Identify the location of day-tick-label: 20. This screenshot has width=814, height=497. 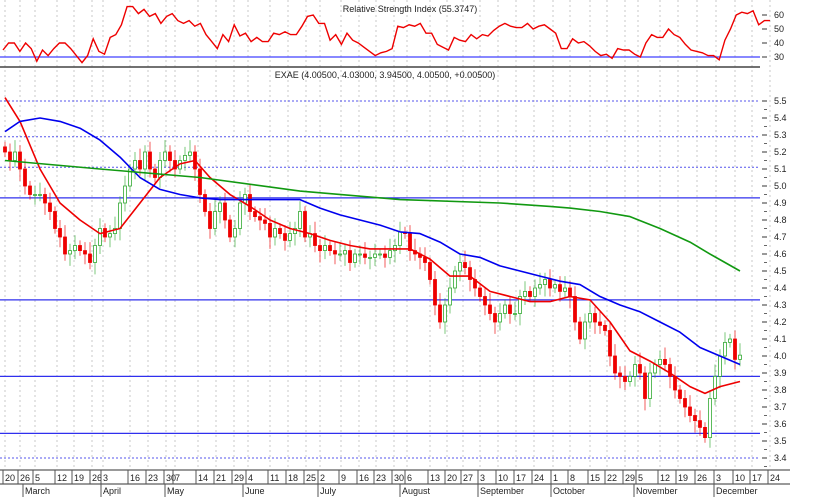
(452, 478).